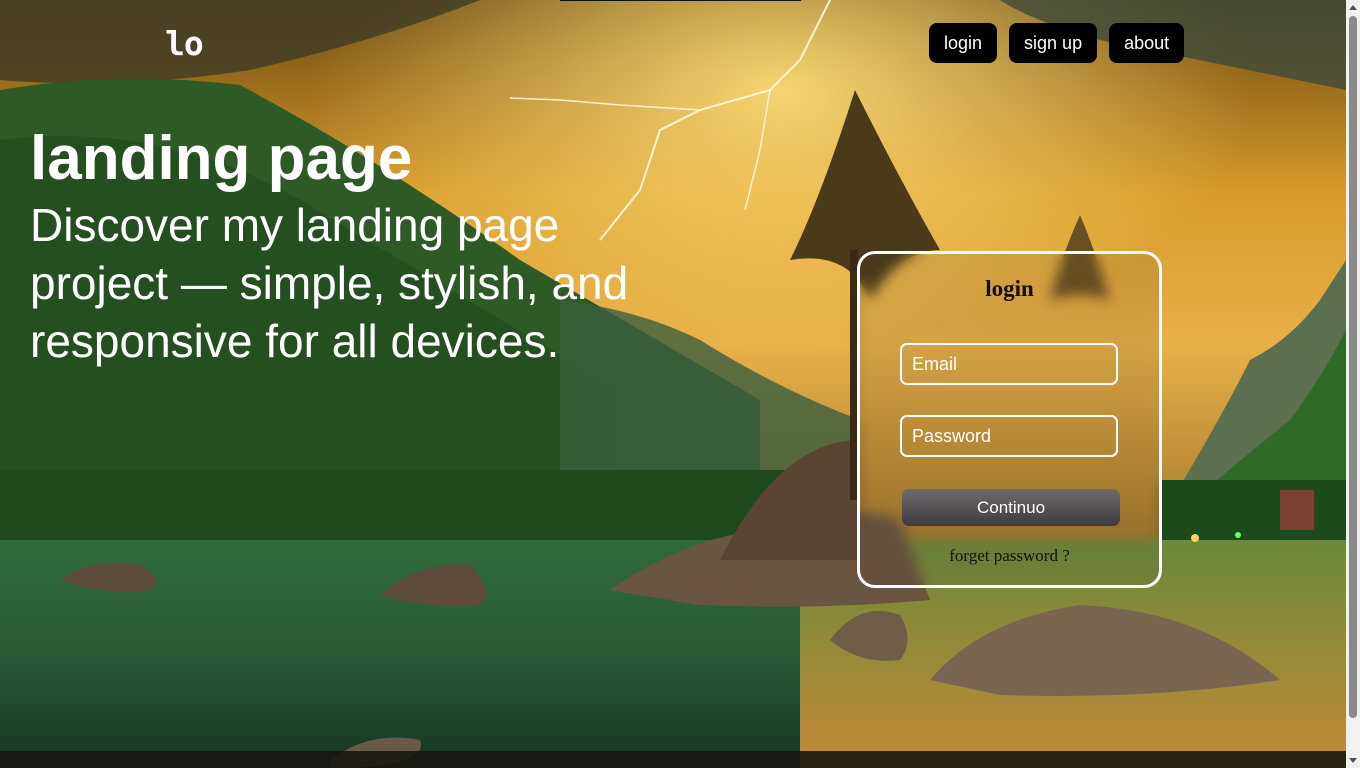 The height and width of the screenshot is (768, 1360). Describe the element at coordinates (221, 158) in the screenshot. I see `hero-title: landing page` at that location.